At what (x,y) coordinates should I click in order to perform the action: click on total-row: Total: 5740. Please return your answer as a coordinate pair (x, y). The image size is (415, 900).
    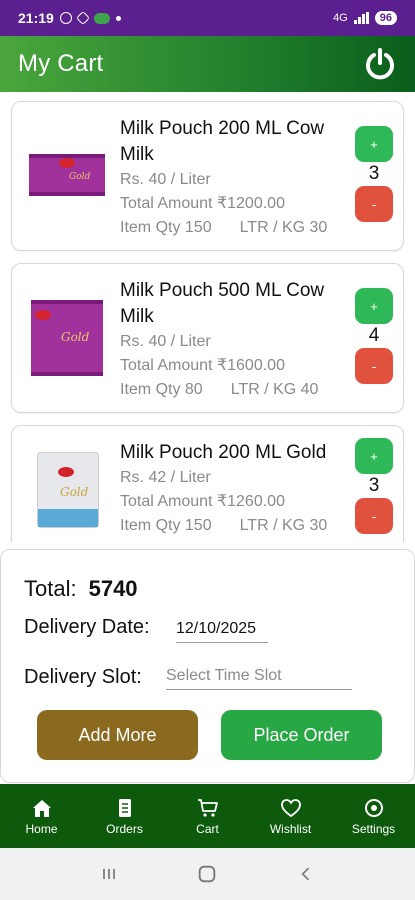
    Looking at the image, I should click on (81, 589).